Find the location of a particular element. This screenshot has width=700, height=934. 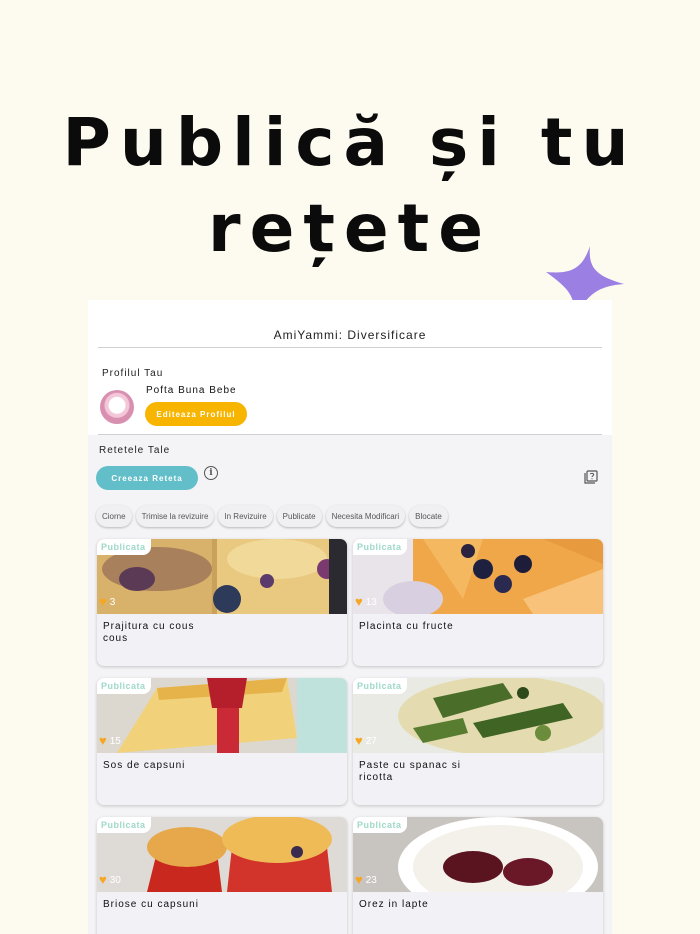

likes-count: ♥ 15 is located at coordinates (110, 740).